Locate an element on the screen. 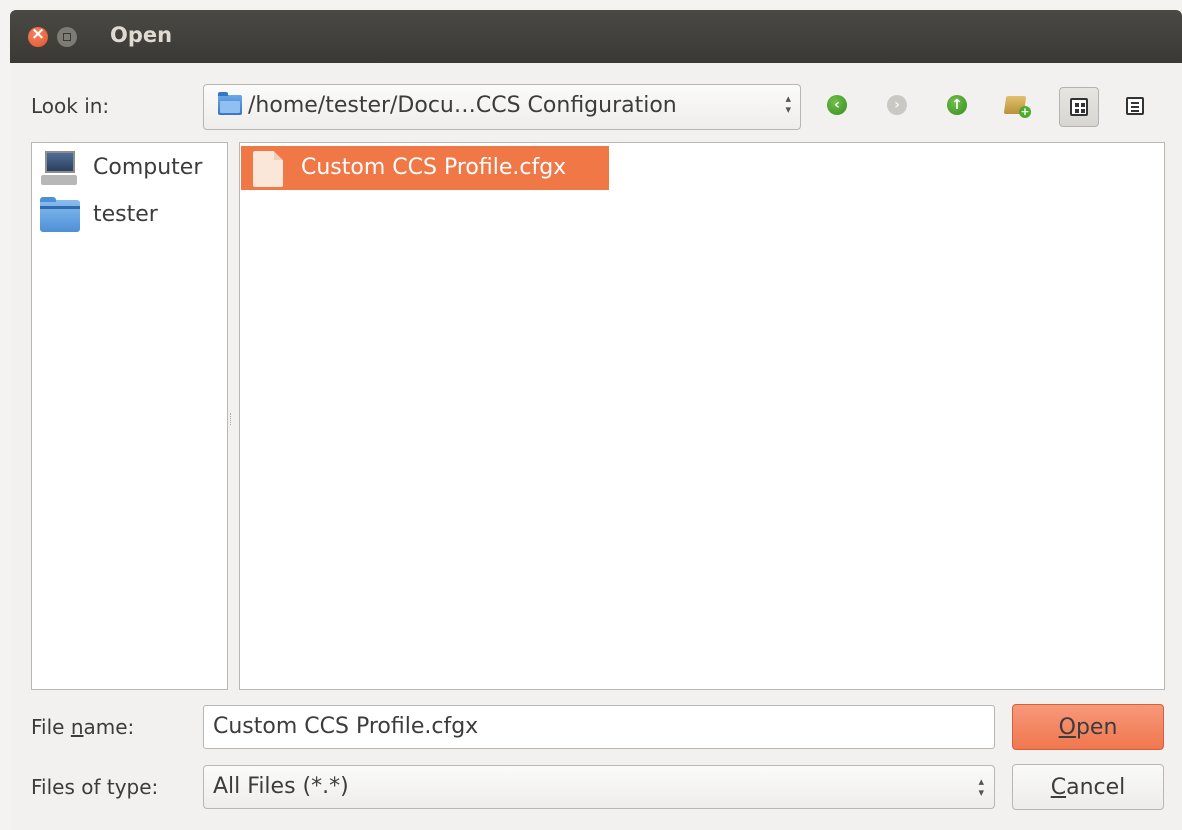  maximize-window-icon is located at coordinates (67, 37).